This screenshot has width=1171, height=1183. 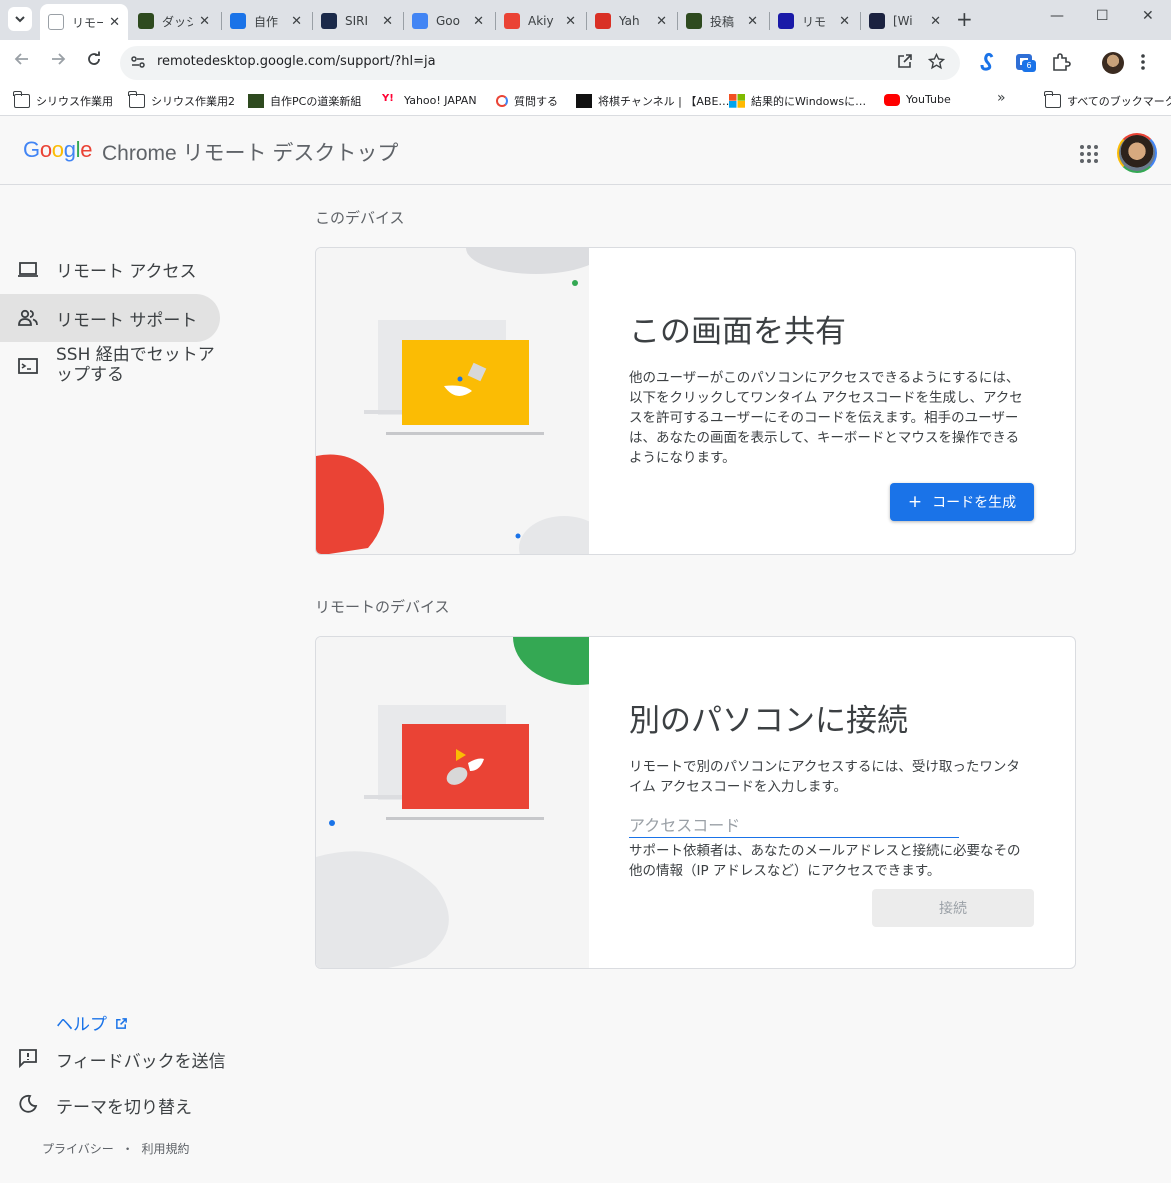 I want to click on generate-code-button: + コードを生成, so click(x=962, y=502).